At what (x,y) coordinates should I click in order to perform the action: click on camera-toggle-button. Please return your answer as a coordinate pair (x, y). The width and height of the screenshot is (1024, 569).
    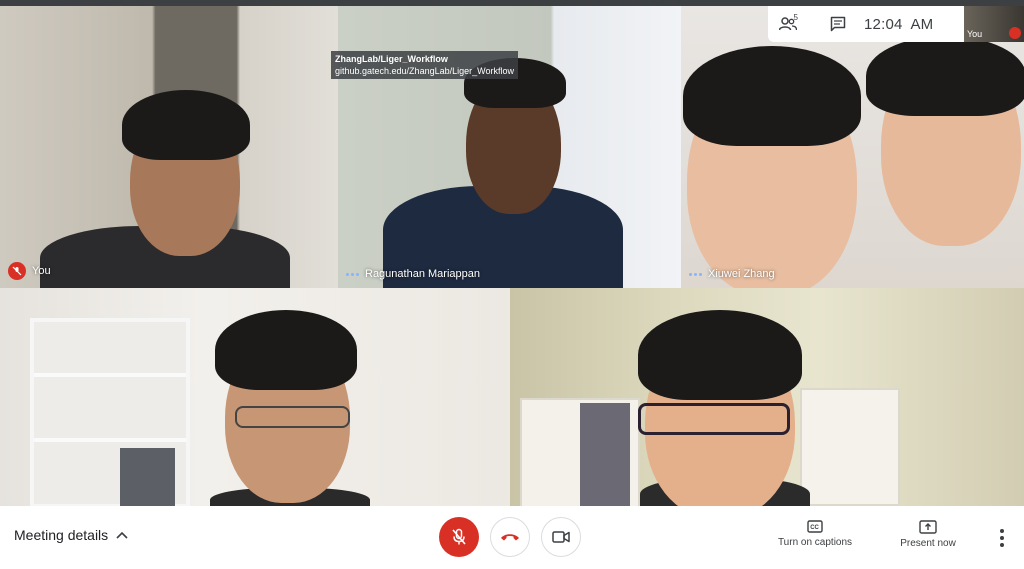
    Looking at the image, I should click on (561, 537).